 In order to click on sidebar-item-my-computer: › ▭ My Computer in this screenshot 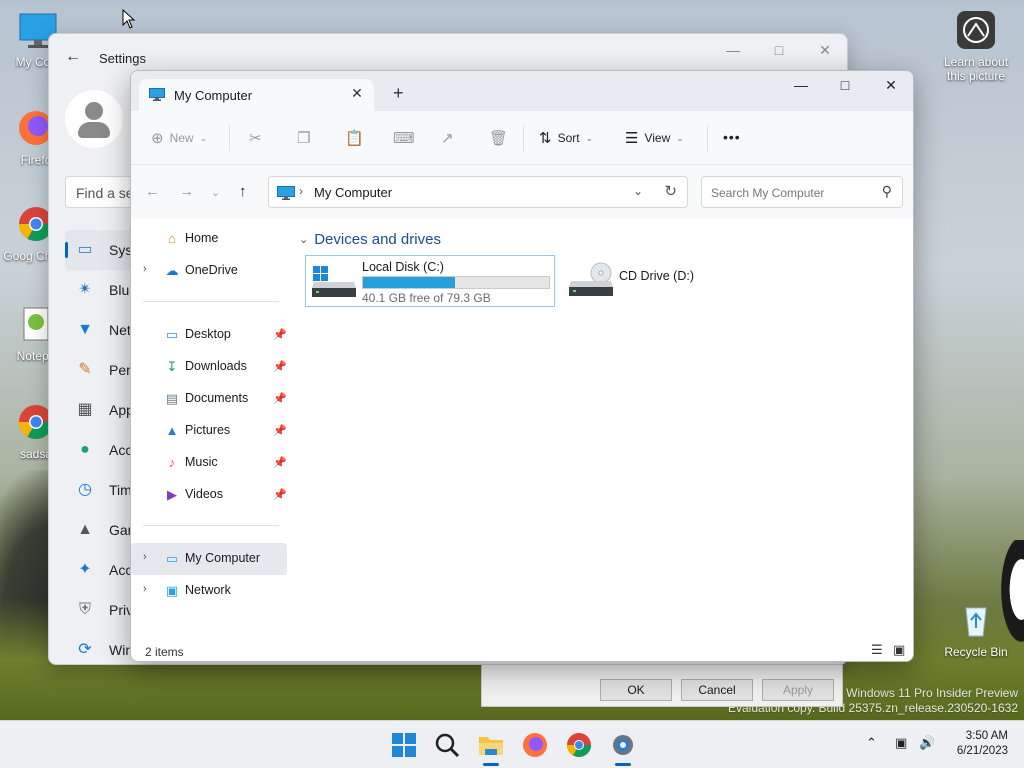, I will do `click(209, 559)`.